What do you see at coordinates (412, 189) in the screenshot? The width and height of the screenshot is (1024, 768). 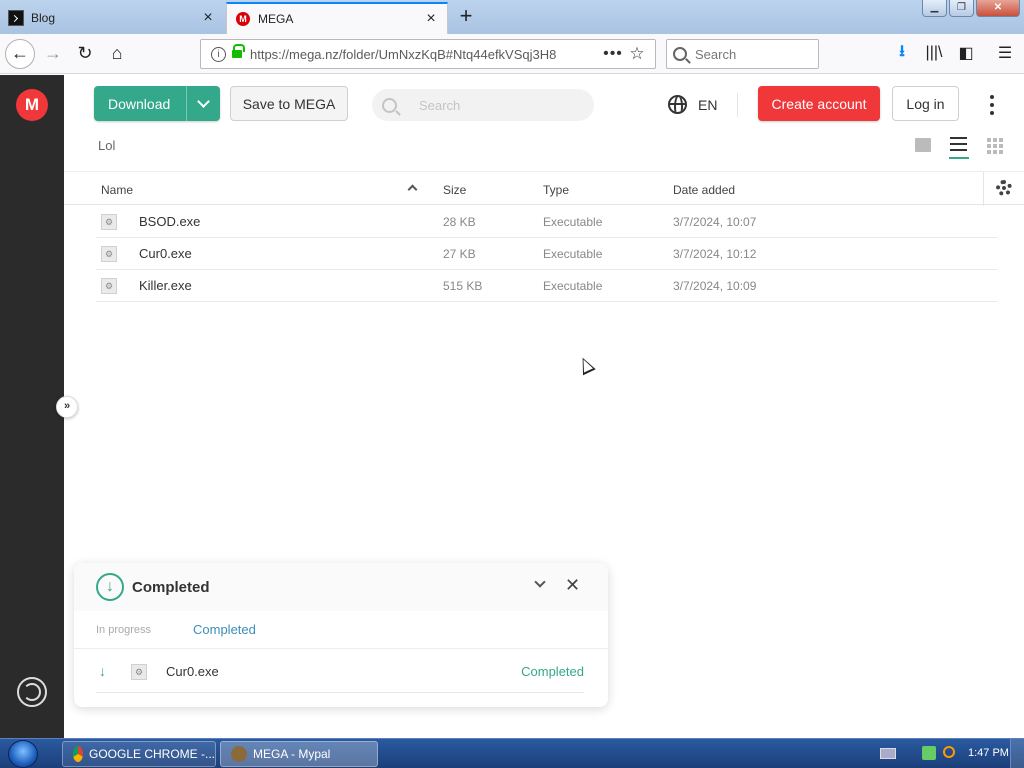 I see `sort-ascending-icon` at bounding box center [412, 189].